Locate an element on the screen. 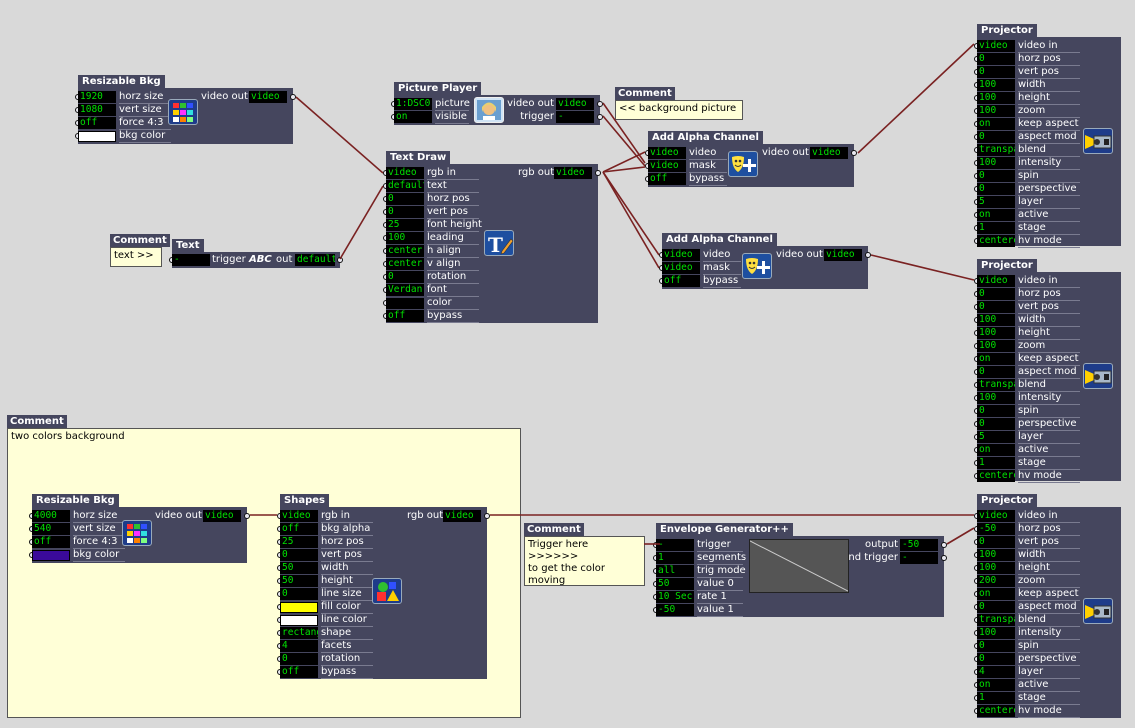  input-value: rectang is located at coordinates (299, 633).